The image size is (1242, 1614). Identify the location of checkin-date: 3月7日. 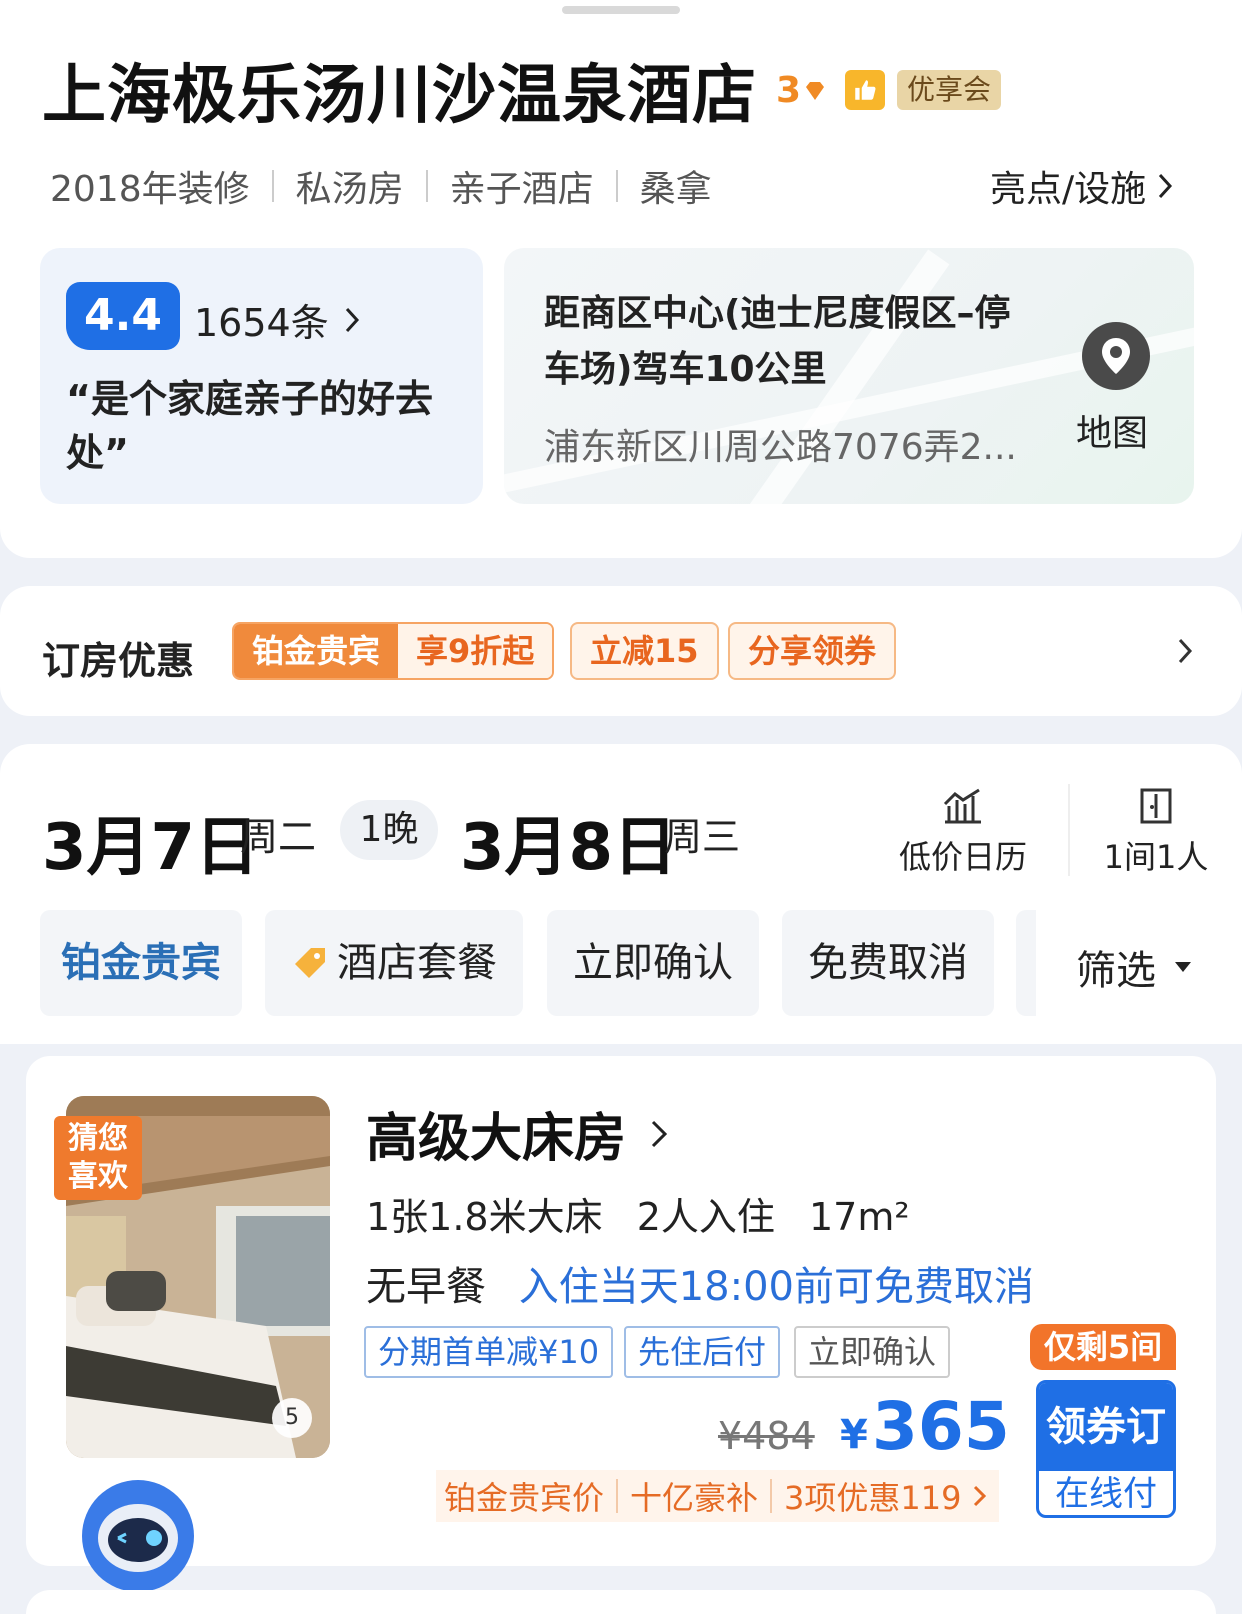
(150, 842).